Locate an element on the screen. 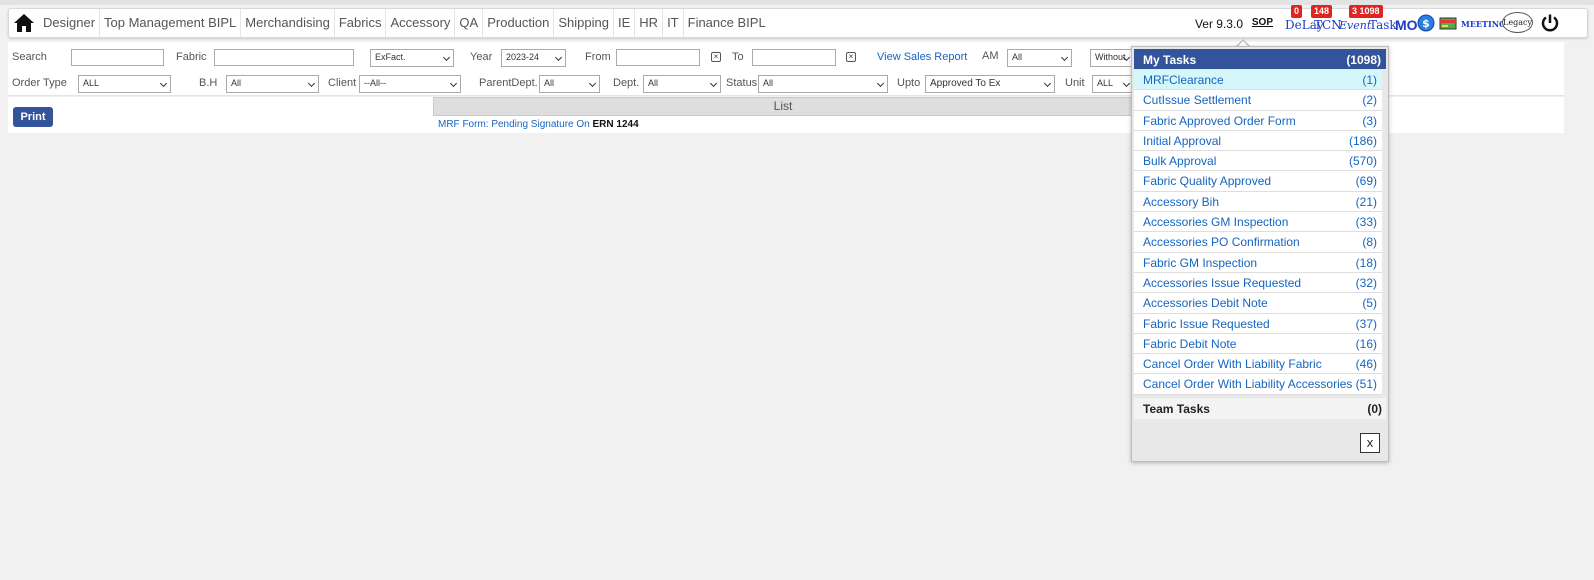 This screenshot has height=580, width=1594. task-item-accessories-gm-inspection: Accessories GM Inspection (33) is located at coordinates (1258, 222).